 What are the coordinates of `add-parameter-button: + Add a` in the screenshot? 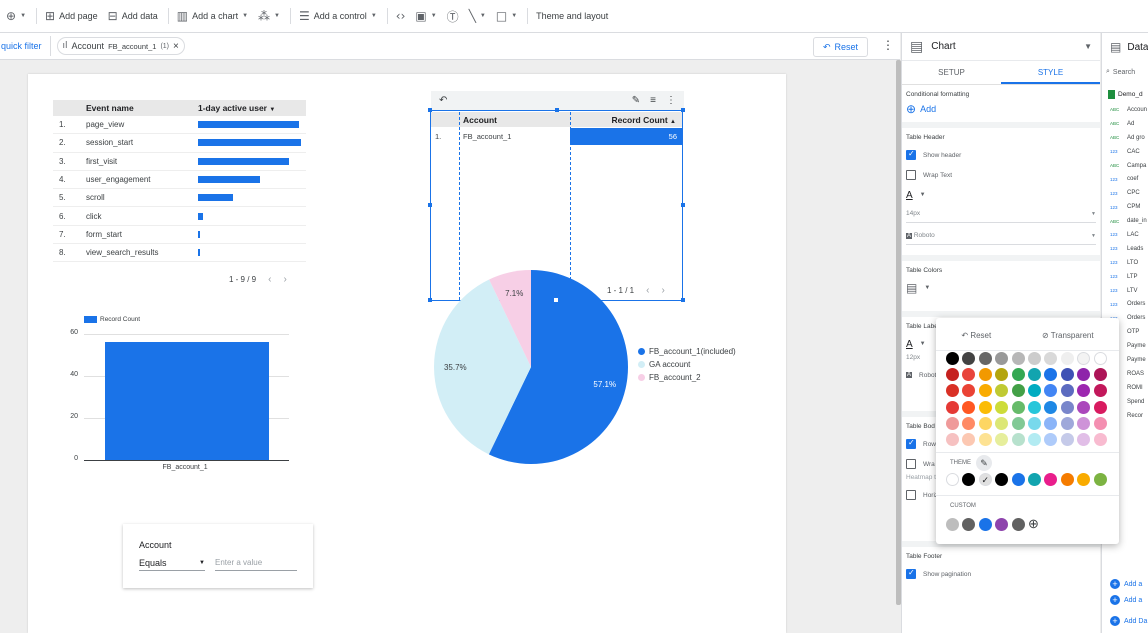 It's located at (1126, 600).